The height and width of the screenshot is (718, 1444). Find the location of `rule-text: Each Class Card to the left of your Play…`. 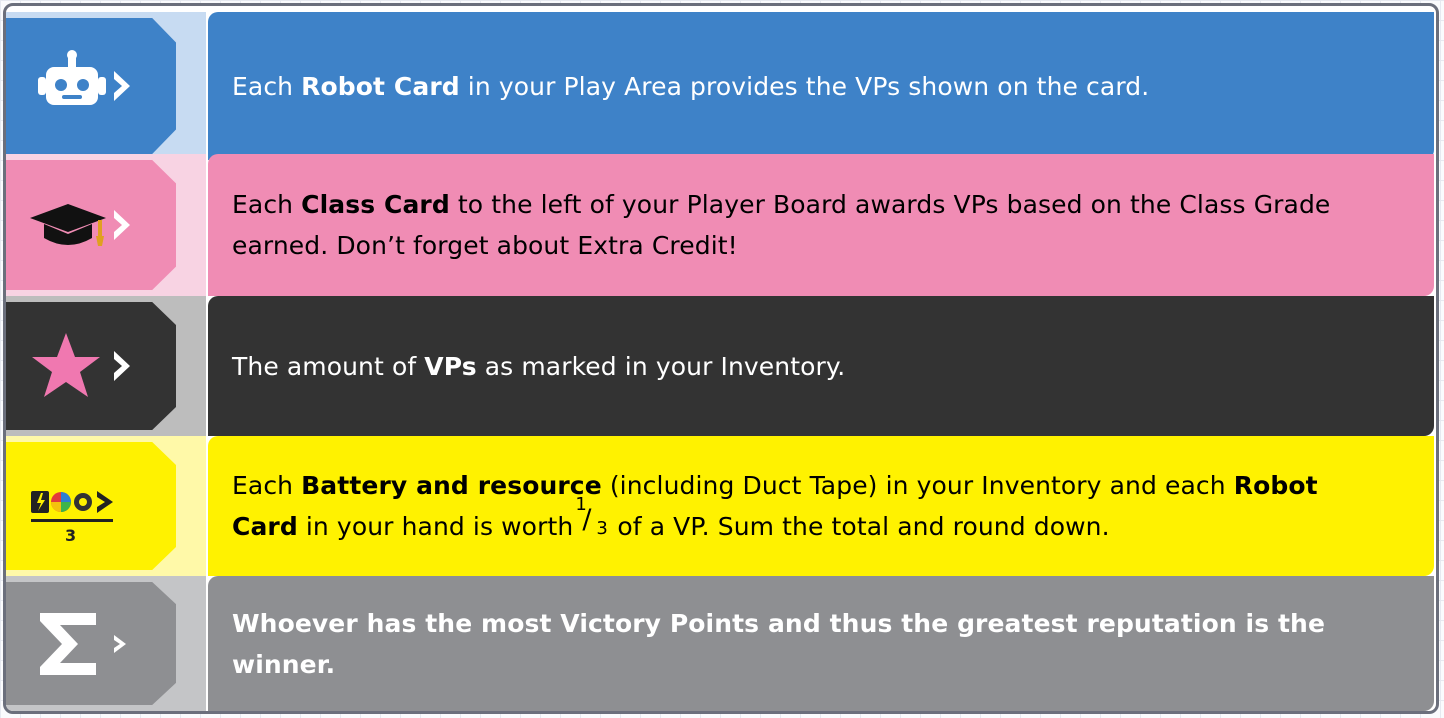

rule-text: Each Class Card to the left of your Play… is located at coordinates (781, 225).